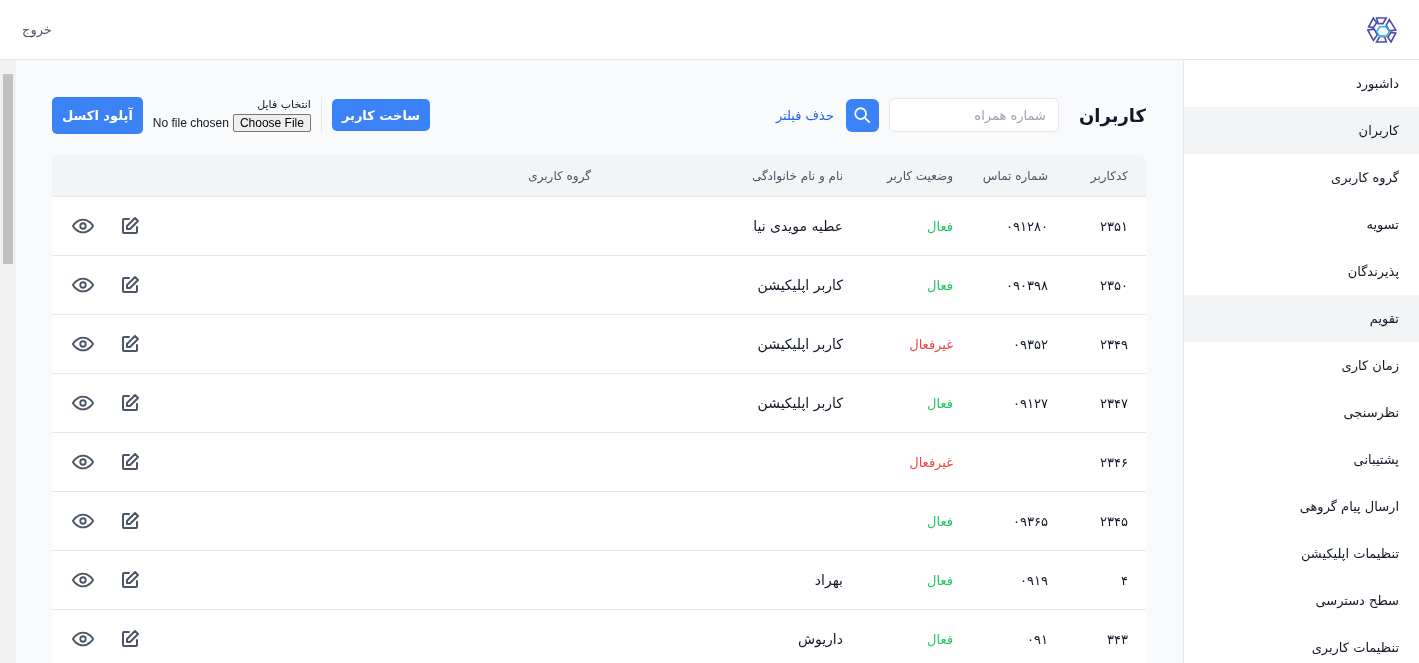 The image size is (1419, 663). What do you see at coordinates (1114, 285) in the screenshot?
I see `table-cell-text: ۲۳۵۰` at bounding box center [1114, 285].